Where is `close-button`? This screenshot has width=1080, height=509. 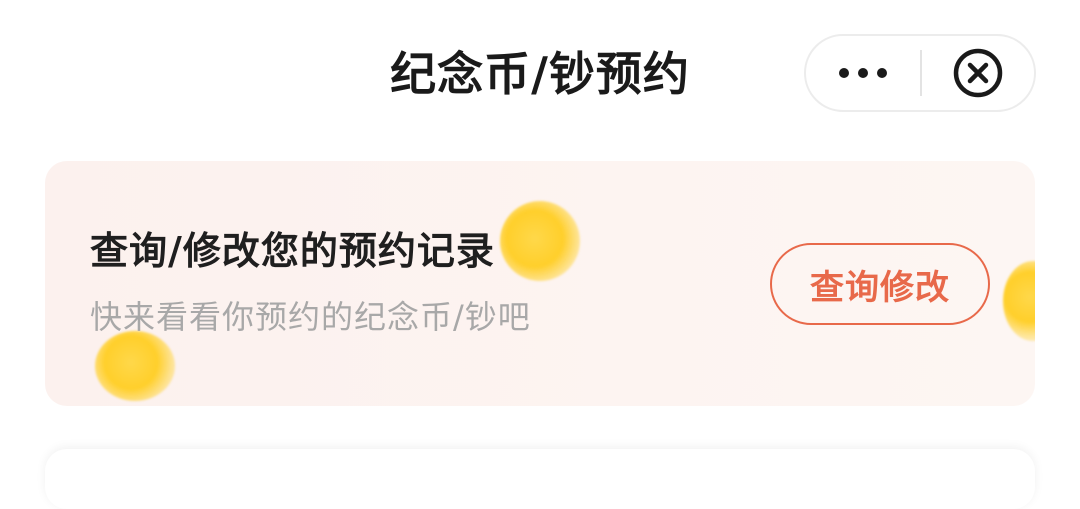
close-button is located at coordinates (978, 73).